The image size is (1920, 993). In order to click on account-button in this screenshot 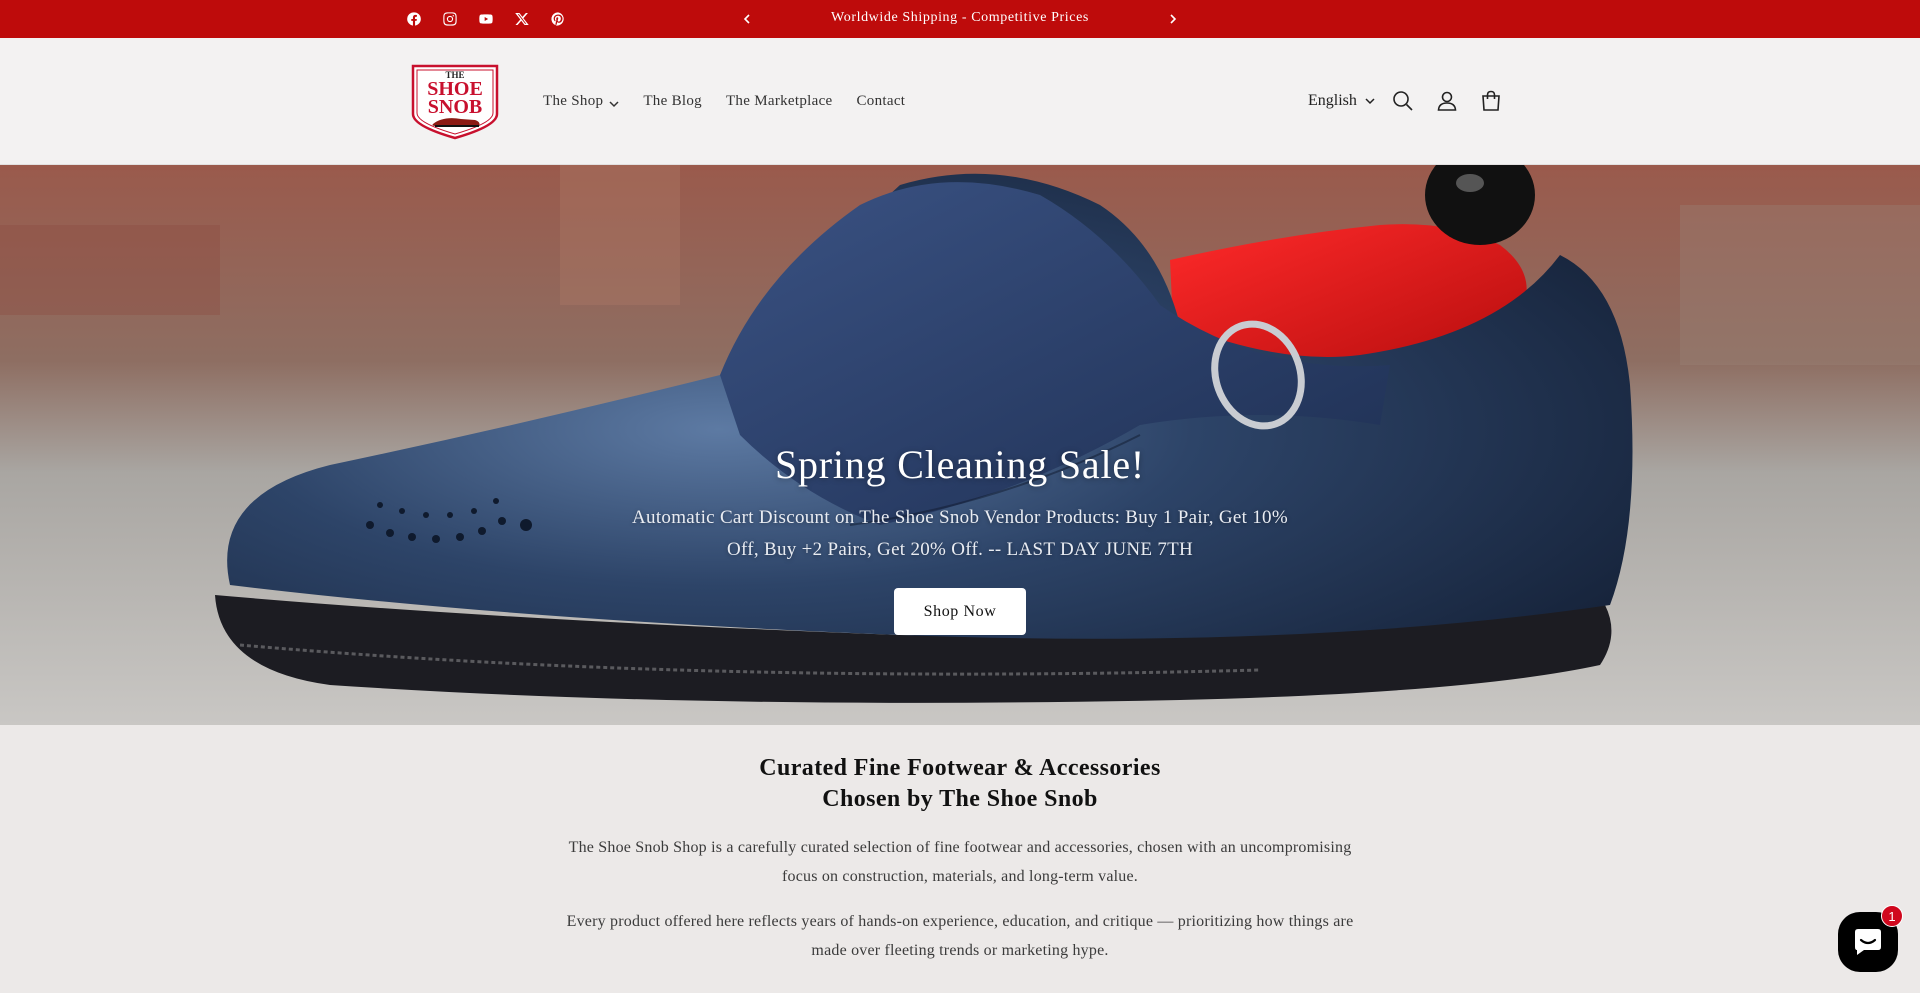, I will do `click(1448, 102)`.